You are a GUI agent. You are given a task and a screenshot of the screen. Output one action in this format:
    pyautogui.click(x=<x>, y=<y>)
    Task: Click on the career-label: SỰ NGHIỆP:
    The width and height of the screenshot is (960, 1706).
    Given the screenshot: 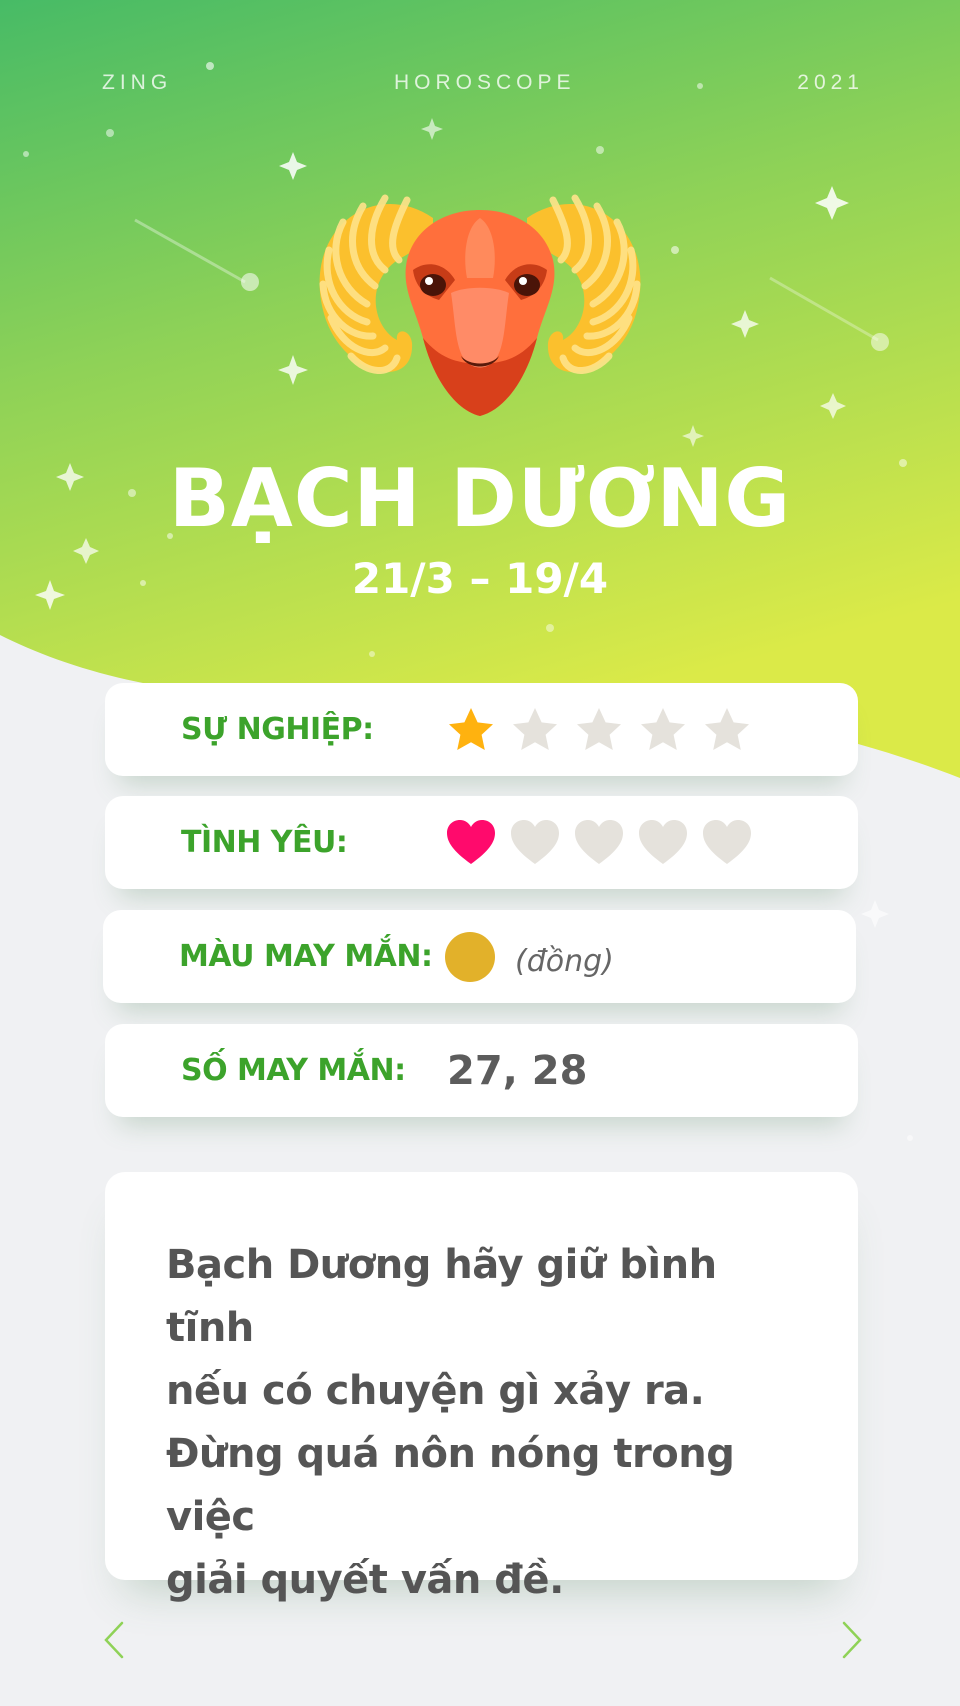 What is the action you would take?
    pyautogui.click(x=277, y=729)
    